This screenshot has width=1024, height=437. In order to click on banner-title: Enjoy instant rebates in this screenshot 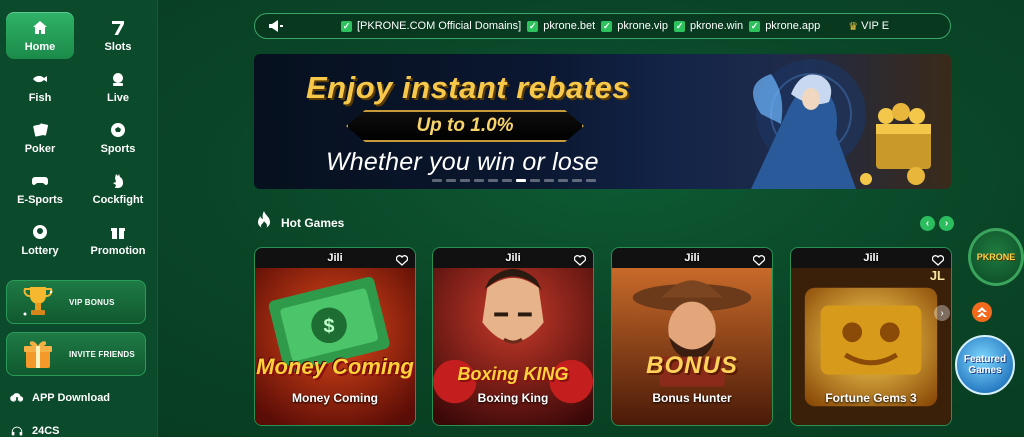, I will do `click(468, 87)`.